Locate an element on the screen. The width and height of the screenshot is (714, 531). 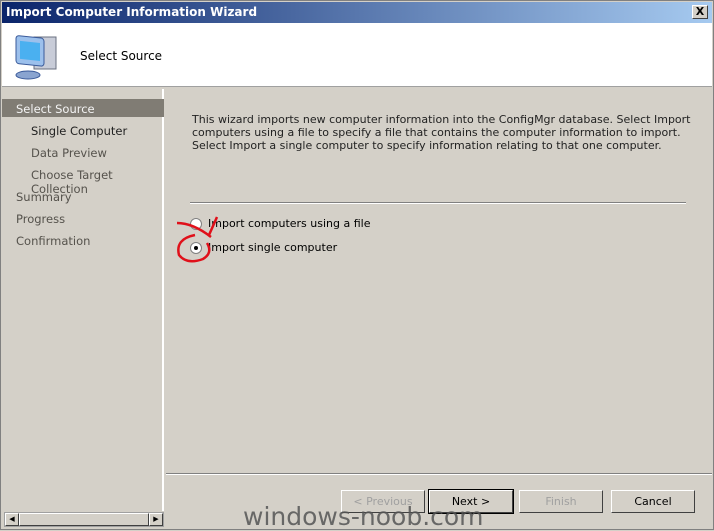
close-button: X is located at coordinates (700, 12).